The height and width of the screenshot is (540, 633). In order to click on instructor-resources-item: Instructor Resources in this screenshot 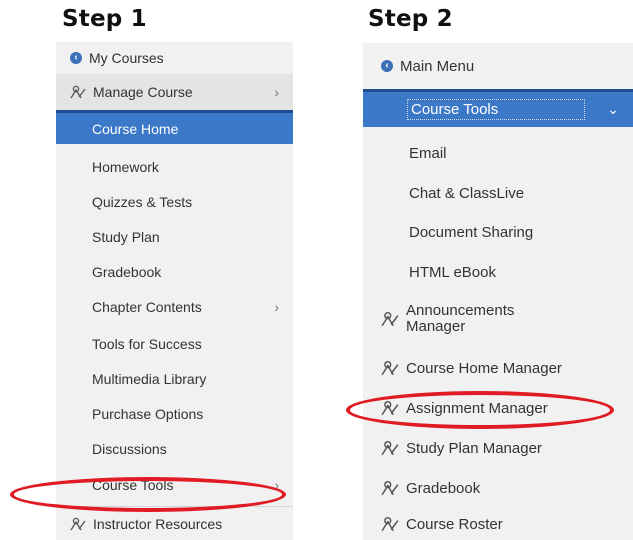, I will do `click(174, 523)`.